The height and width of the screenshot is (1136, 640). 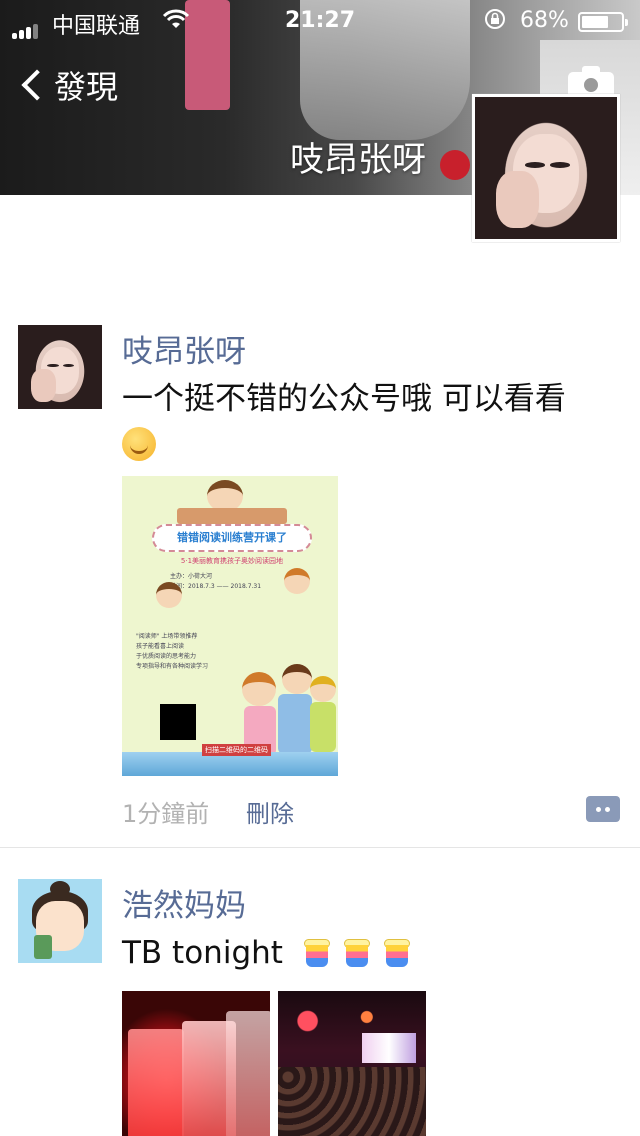 I want to click on poster-list-line: 于优质阅读的思考能力, so click(x=166, y=656).